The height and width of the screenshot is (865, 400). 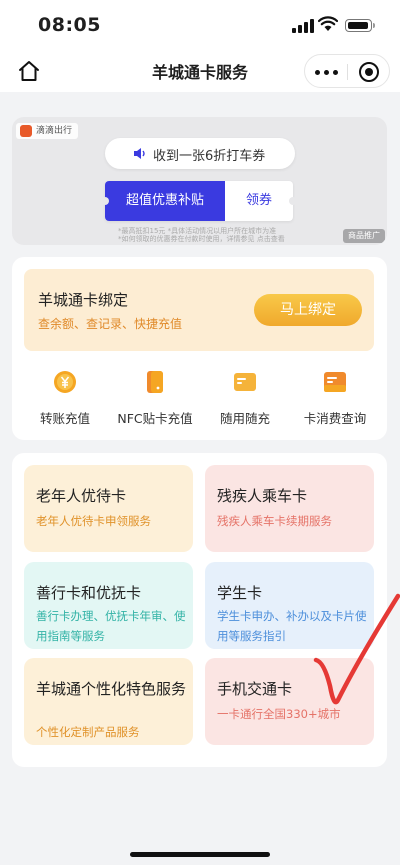 I want to click on service-mobile-transit-card: 手机交通卡 一卡通行全国330+城市, so click(x=289, y=701).